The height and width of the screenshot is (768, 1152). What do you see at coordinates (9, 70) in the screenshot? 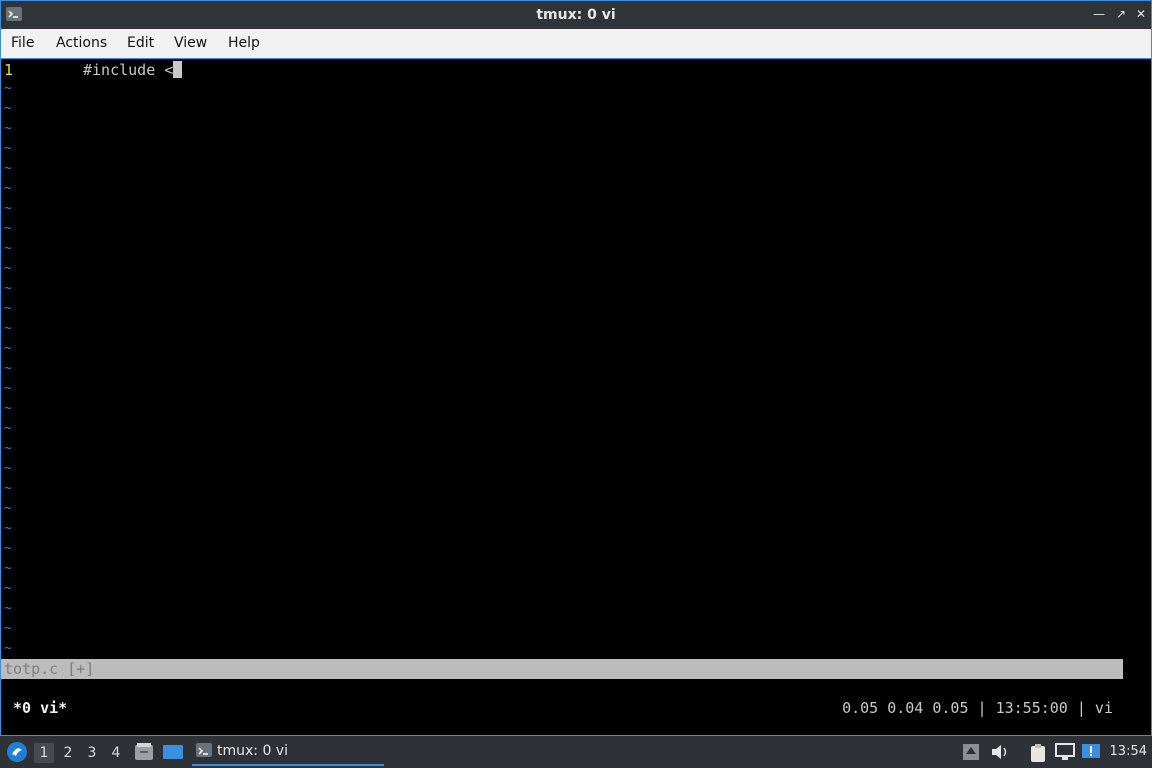
I see `line-number: 1` at bounding box center [9, 70].